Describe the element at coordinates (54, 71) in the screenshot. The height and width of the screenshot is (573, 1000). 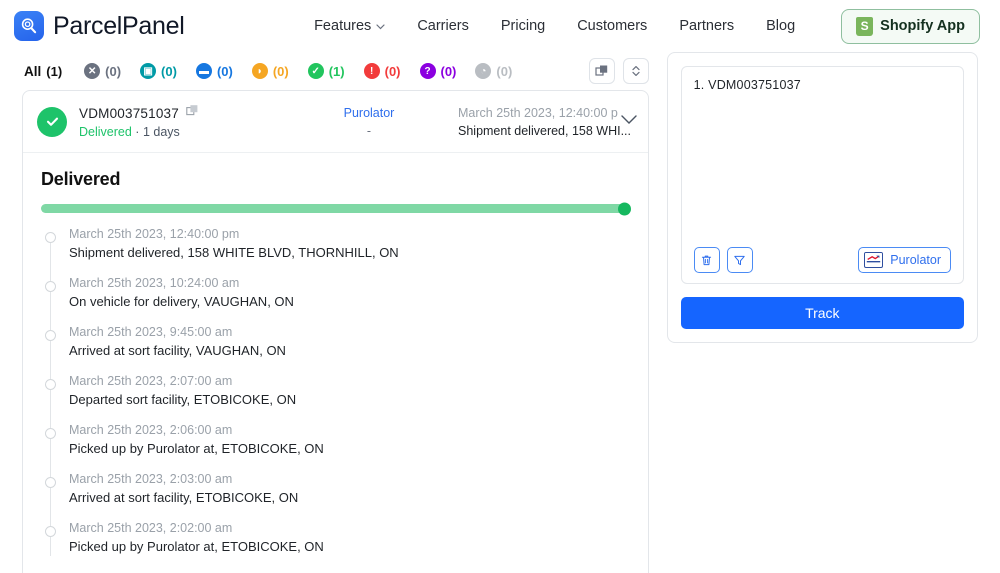
I see `tab-all-count: (1)` at that location.